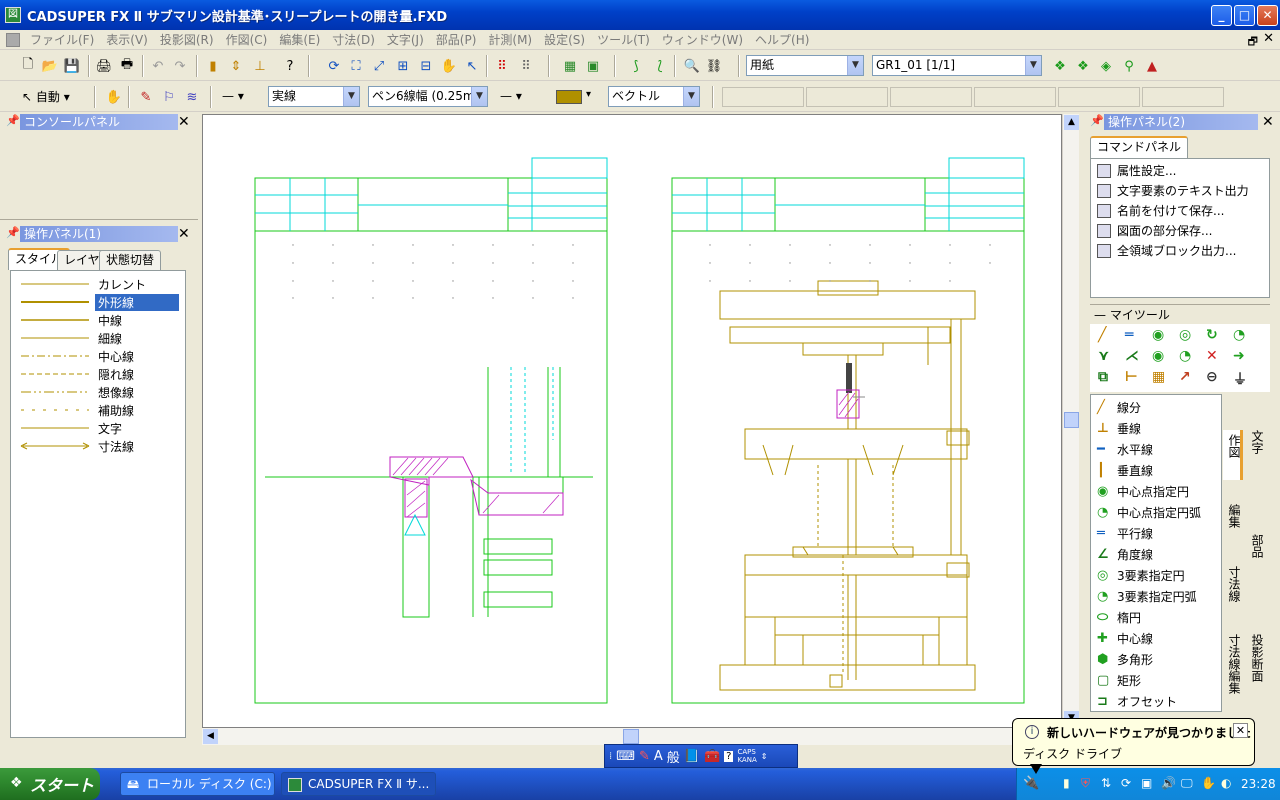 The image size is (1280, 800). What do you see at coordinates (299, 39) in the screenshot?
I see `menu-edit: 編集(E)` at bounding box center [299, 39].